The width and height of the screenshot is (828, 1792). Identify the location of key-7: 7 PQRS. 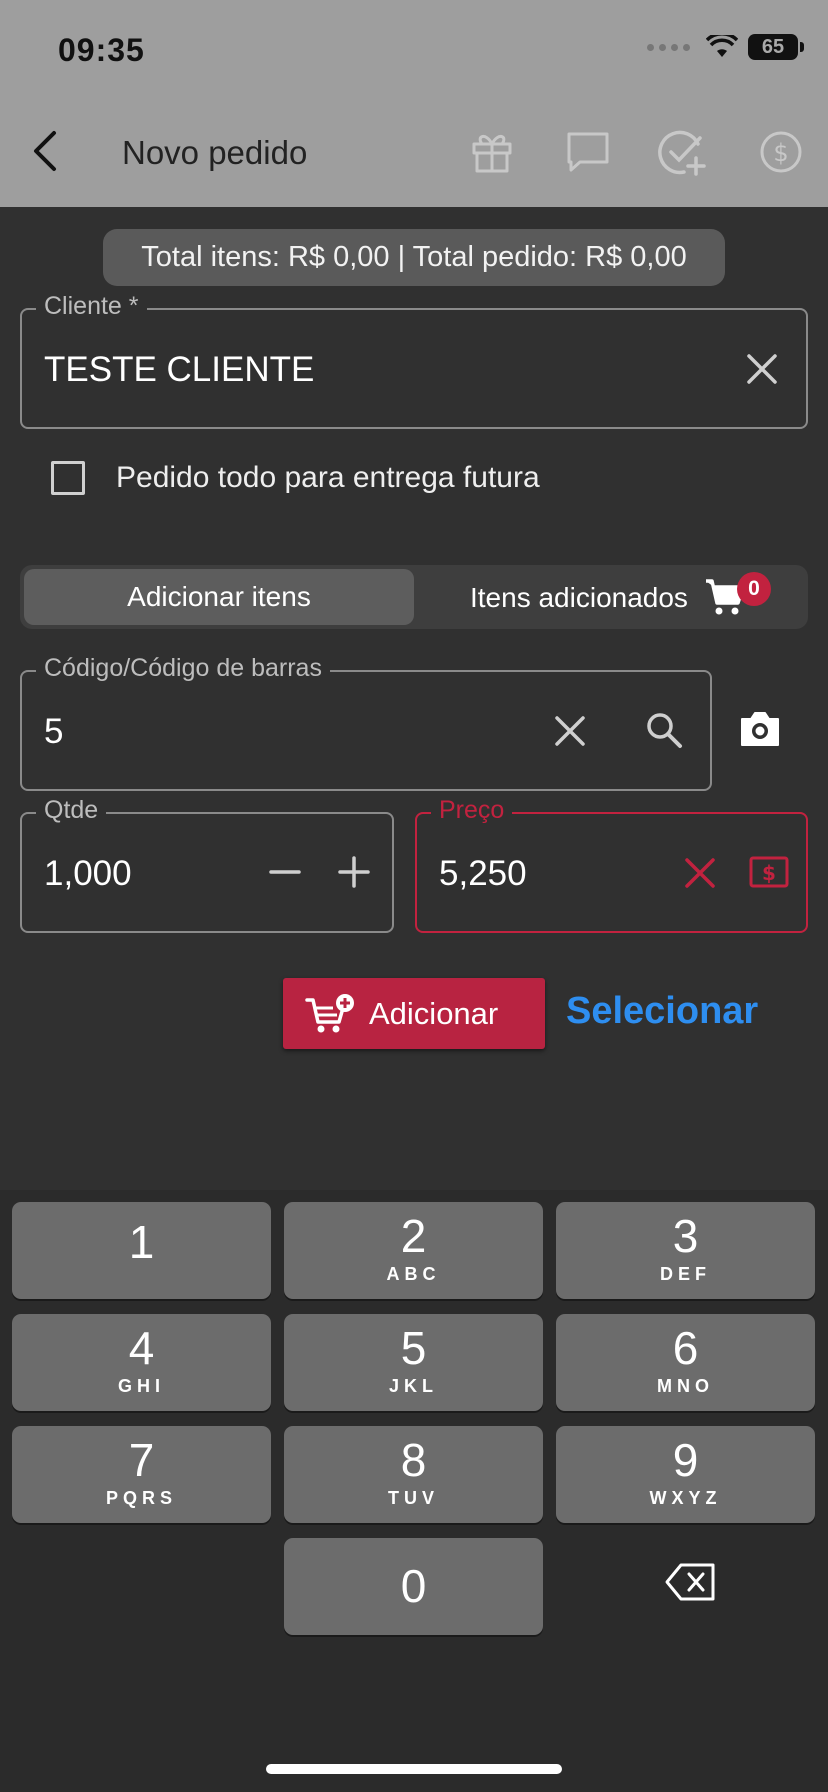
(141, 1474).